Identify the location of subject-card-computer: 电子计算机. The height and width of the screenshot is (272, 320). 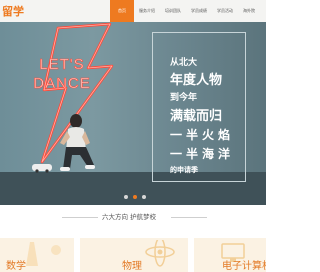
(230, 255).